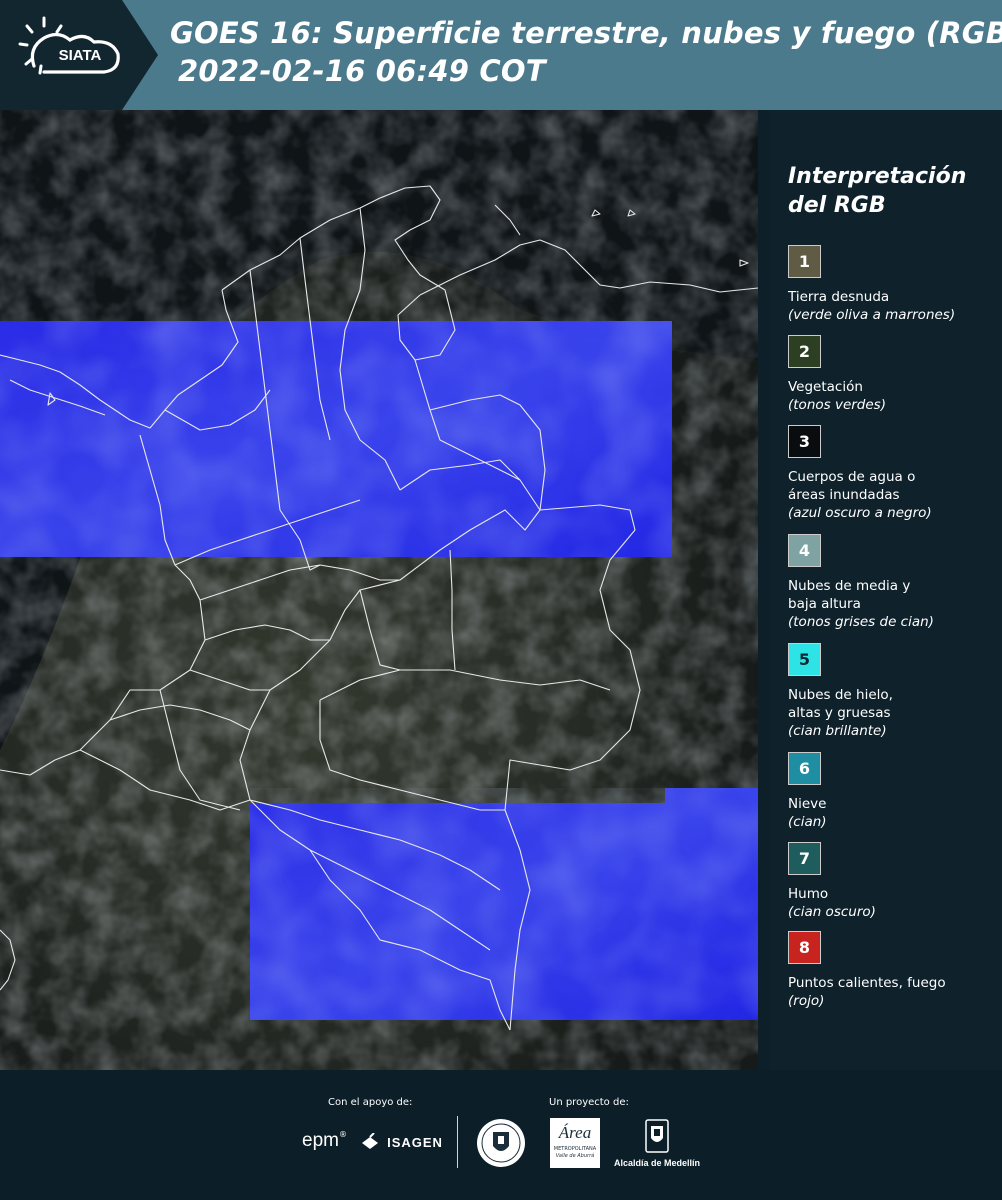 The image size is (1002, 1200). Describe the element at coordinates (806, 1001) in the screenshot. I see `legend-sublabel: (rojo)` at that location.